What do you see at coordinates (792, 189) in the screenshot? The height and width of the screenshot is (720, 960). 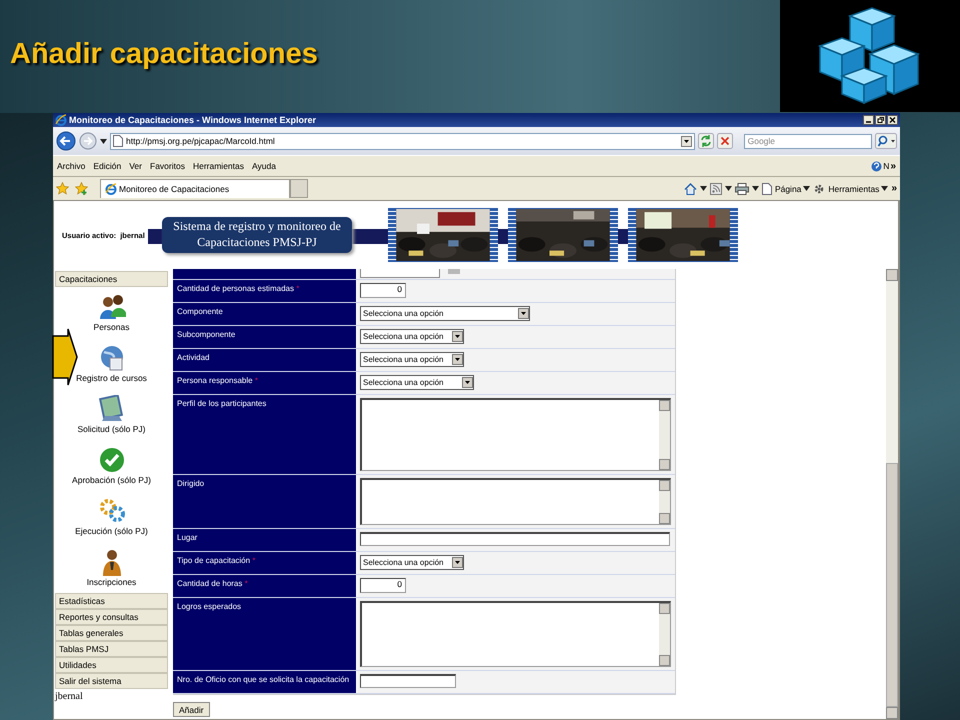 I see `command-menu: Página` at bounding box center [792, 189].